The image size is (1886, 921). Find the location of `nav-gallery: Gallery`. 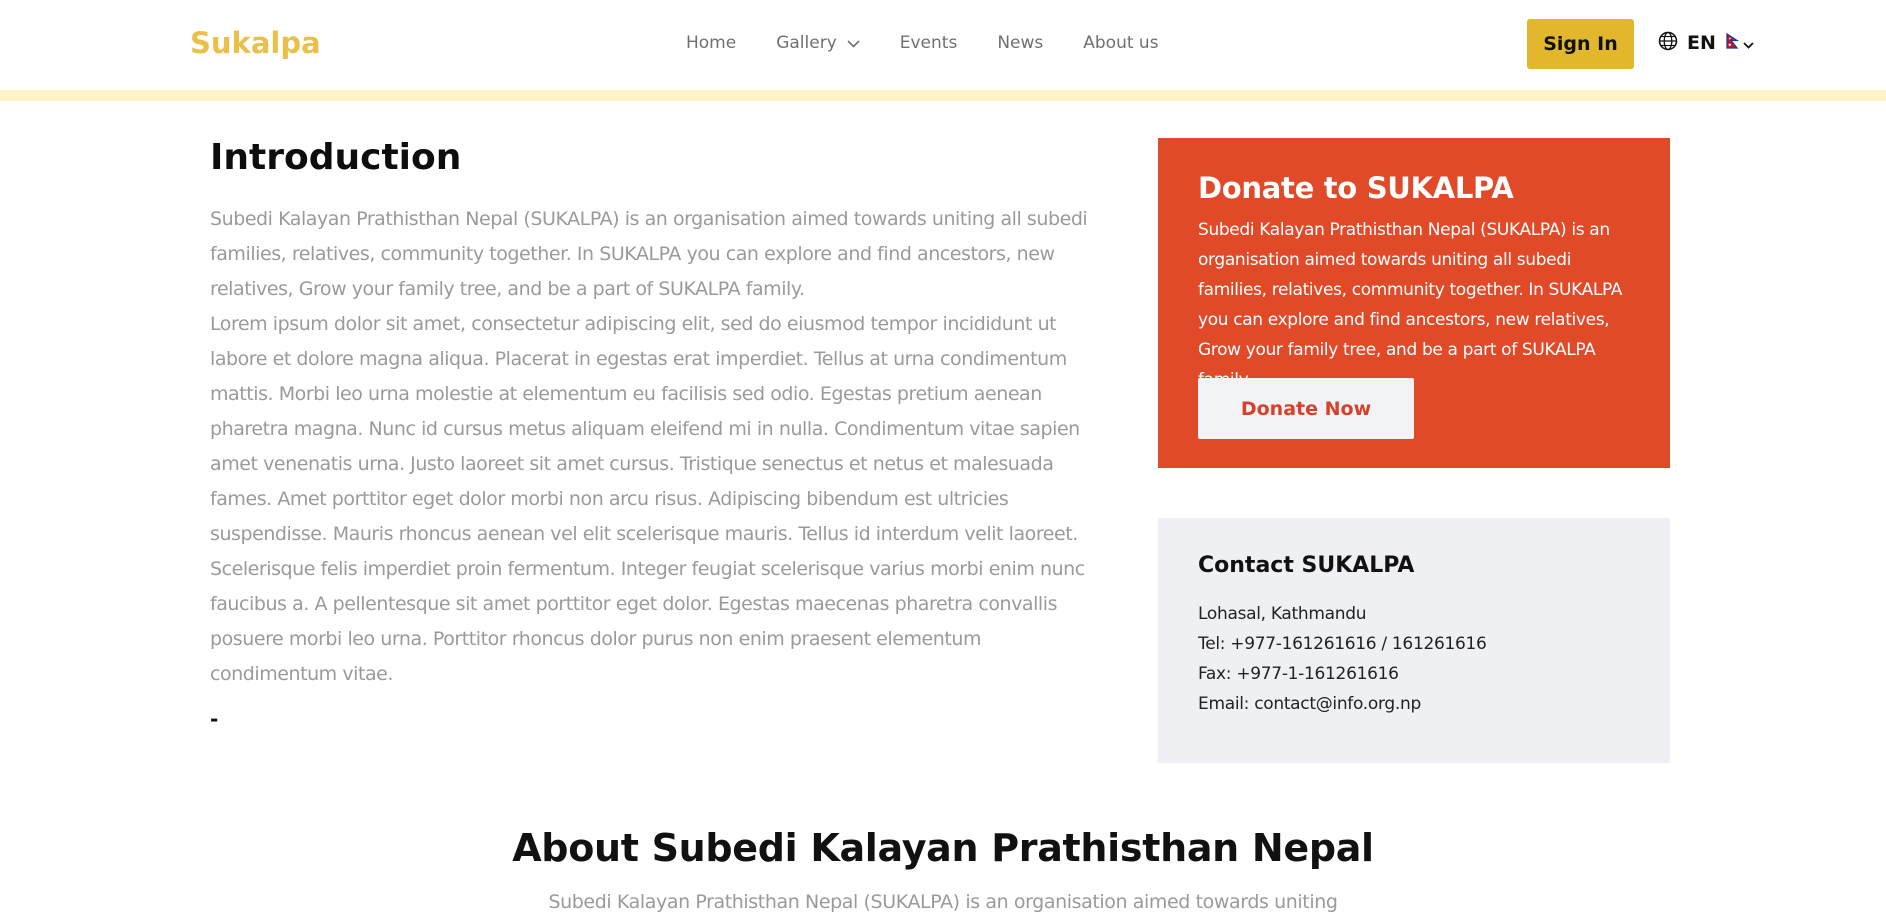

nav-gallery: Gallery is located at coordinates (818, 43).